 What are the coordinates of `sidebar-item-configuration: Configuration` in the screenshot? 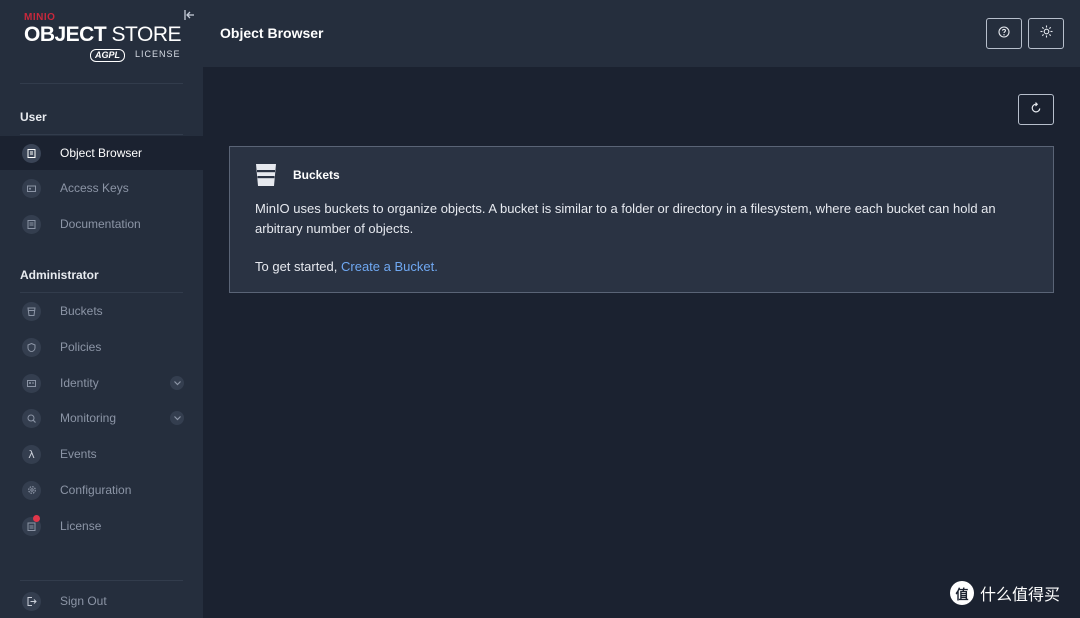 It's located at (101, 490).